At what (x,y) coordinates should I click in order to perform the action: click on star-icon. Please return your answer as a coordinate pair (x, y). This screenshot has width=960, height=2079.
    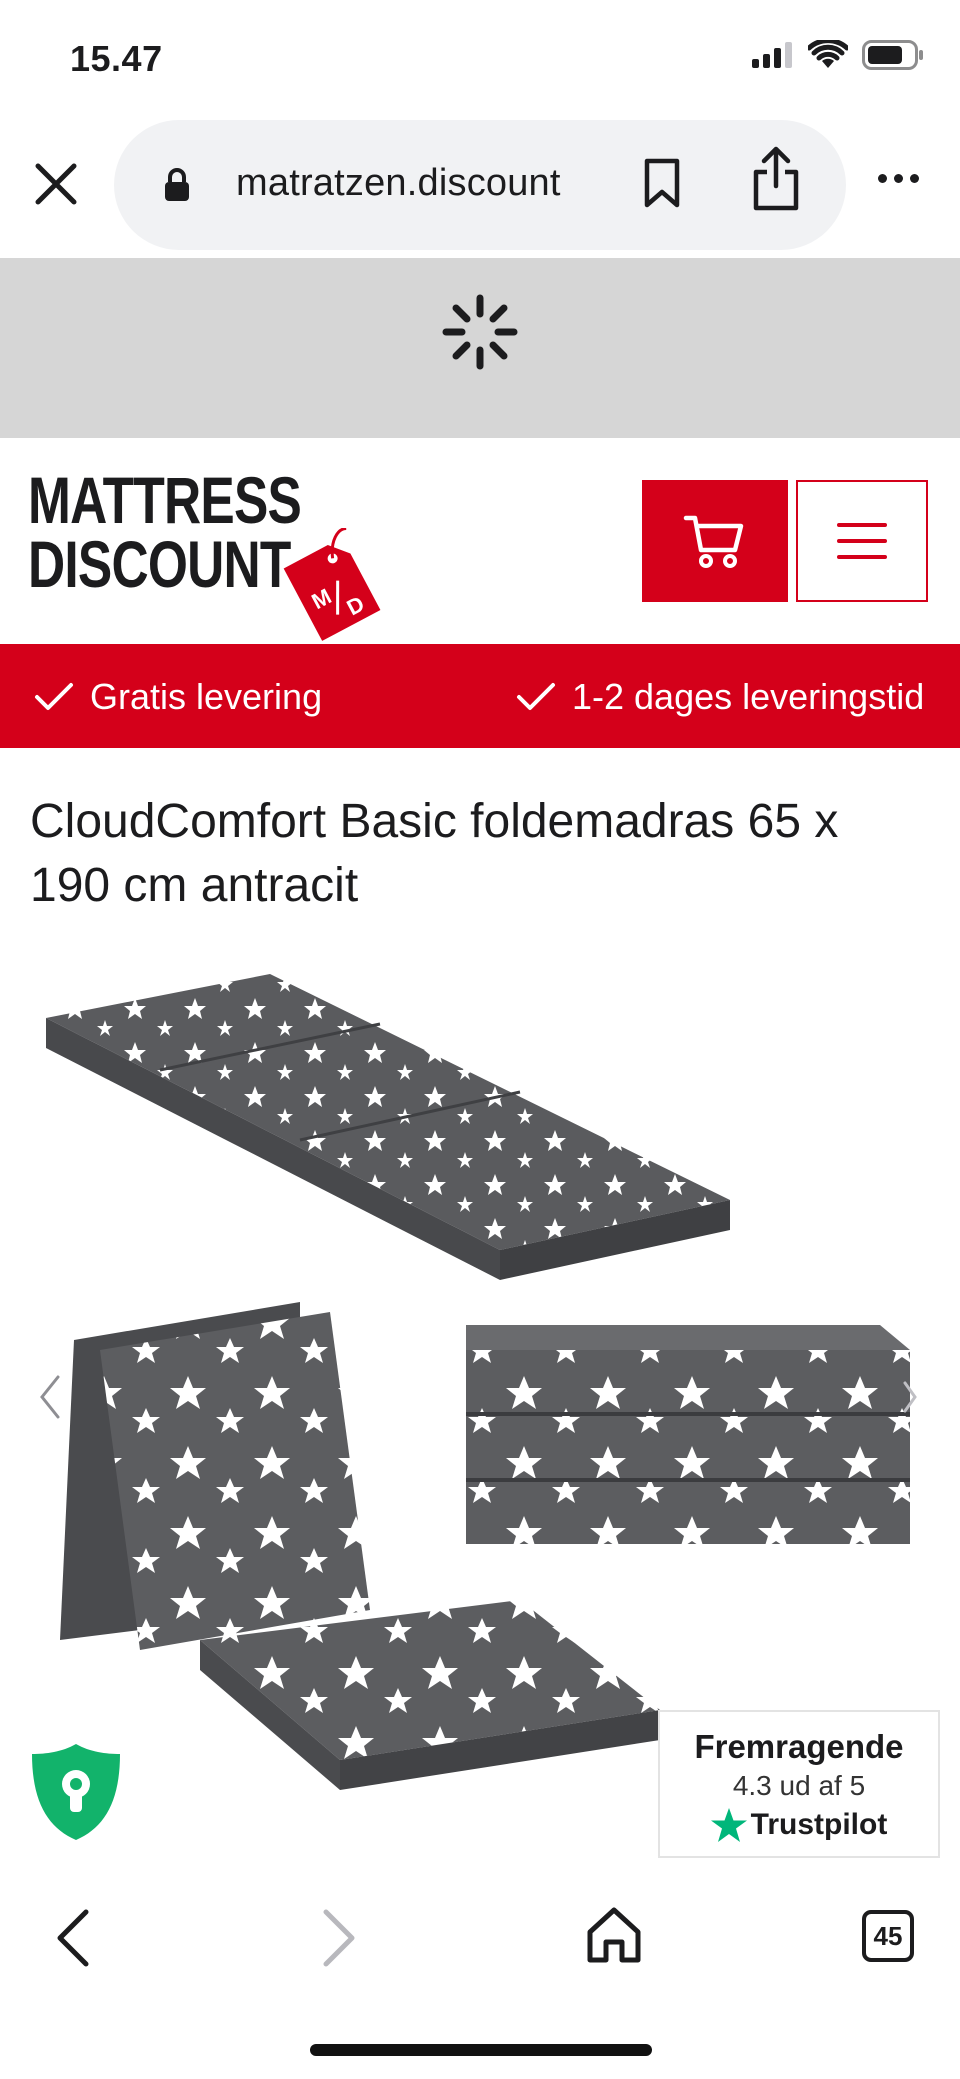
    Looking at the image, I should click on (728, 1825).